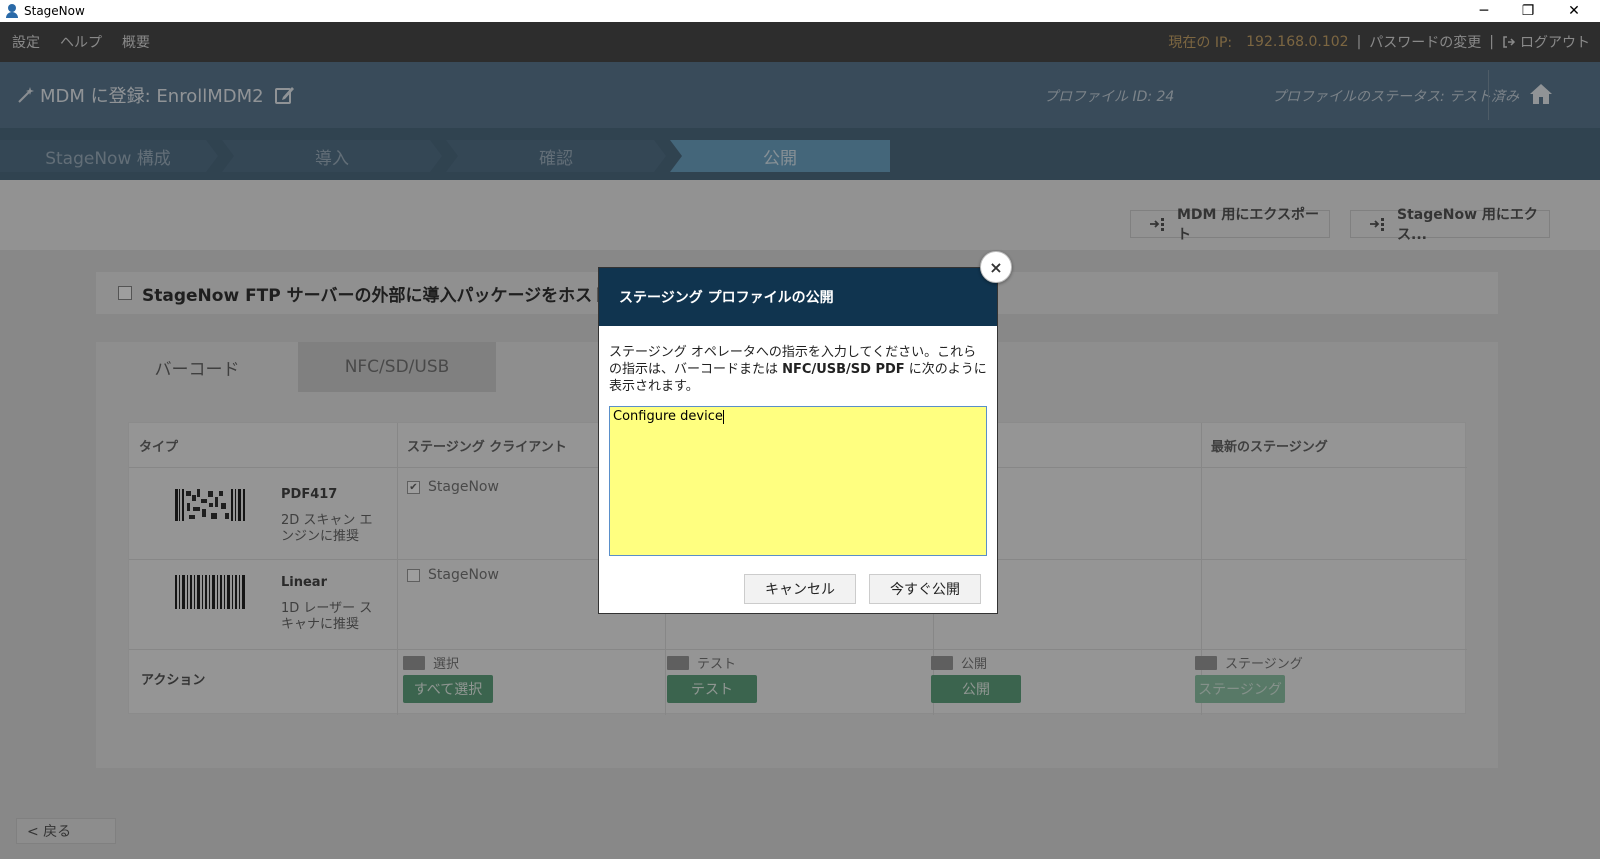 The image size is (1600, 859). What do you see at coordinates (723, 416) in the screenshot?
I see `text-caret` at bounding box center [723, 416].